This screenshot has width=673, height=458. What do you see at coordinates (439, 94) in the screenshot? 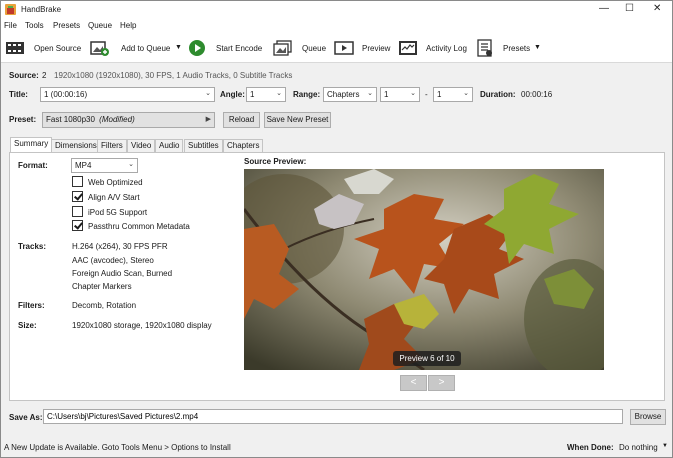
I see `range-end-value: 1` at bounding box center [439, 94].